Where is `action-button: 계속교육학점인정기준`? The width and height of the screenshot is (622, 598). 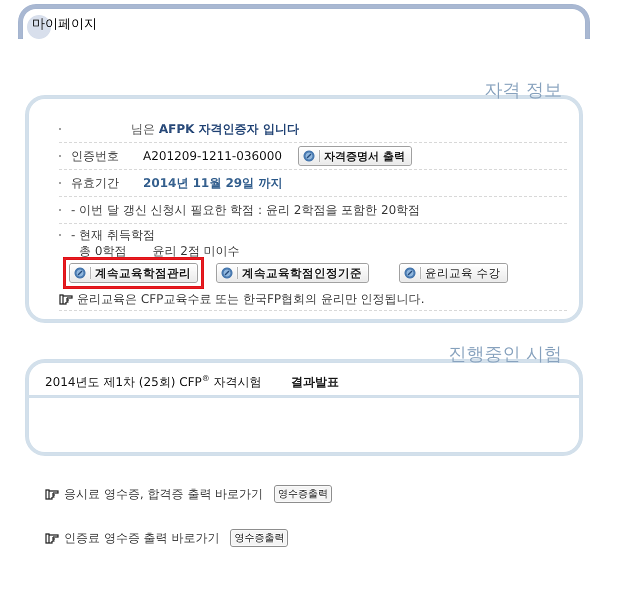 action-button: 계속교육학점인정기준 is located at coordinates (292, 273).